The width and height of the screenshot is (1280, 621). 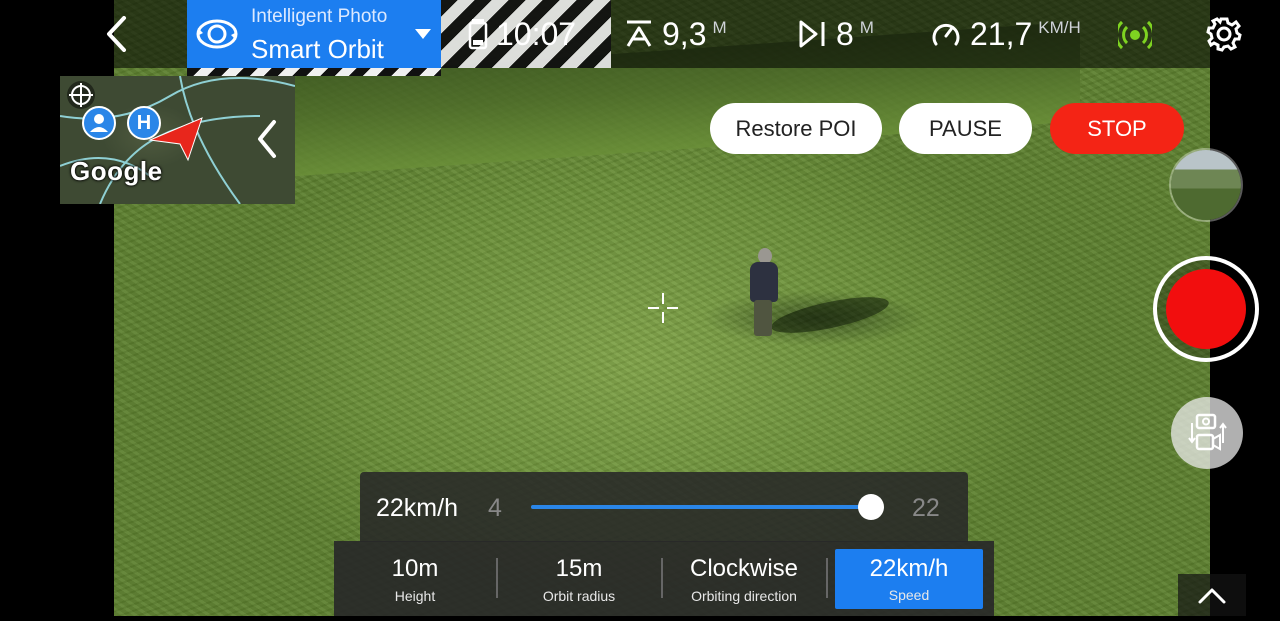 What do you see at coordinates (1135, 35) in the screenshot?
I see `signal-icon` at bounding box center [1135, 35].